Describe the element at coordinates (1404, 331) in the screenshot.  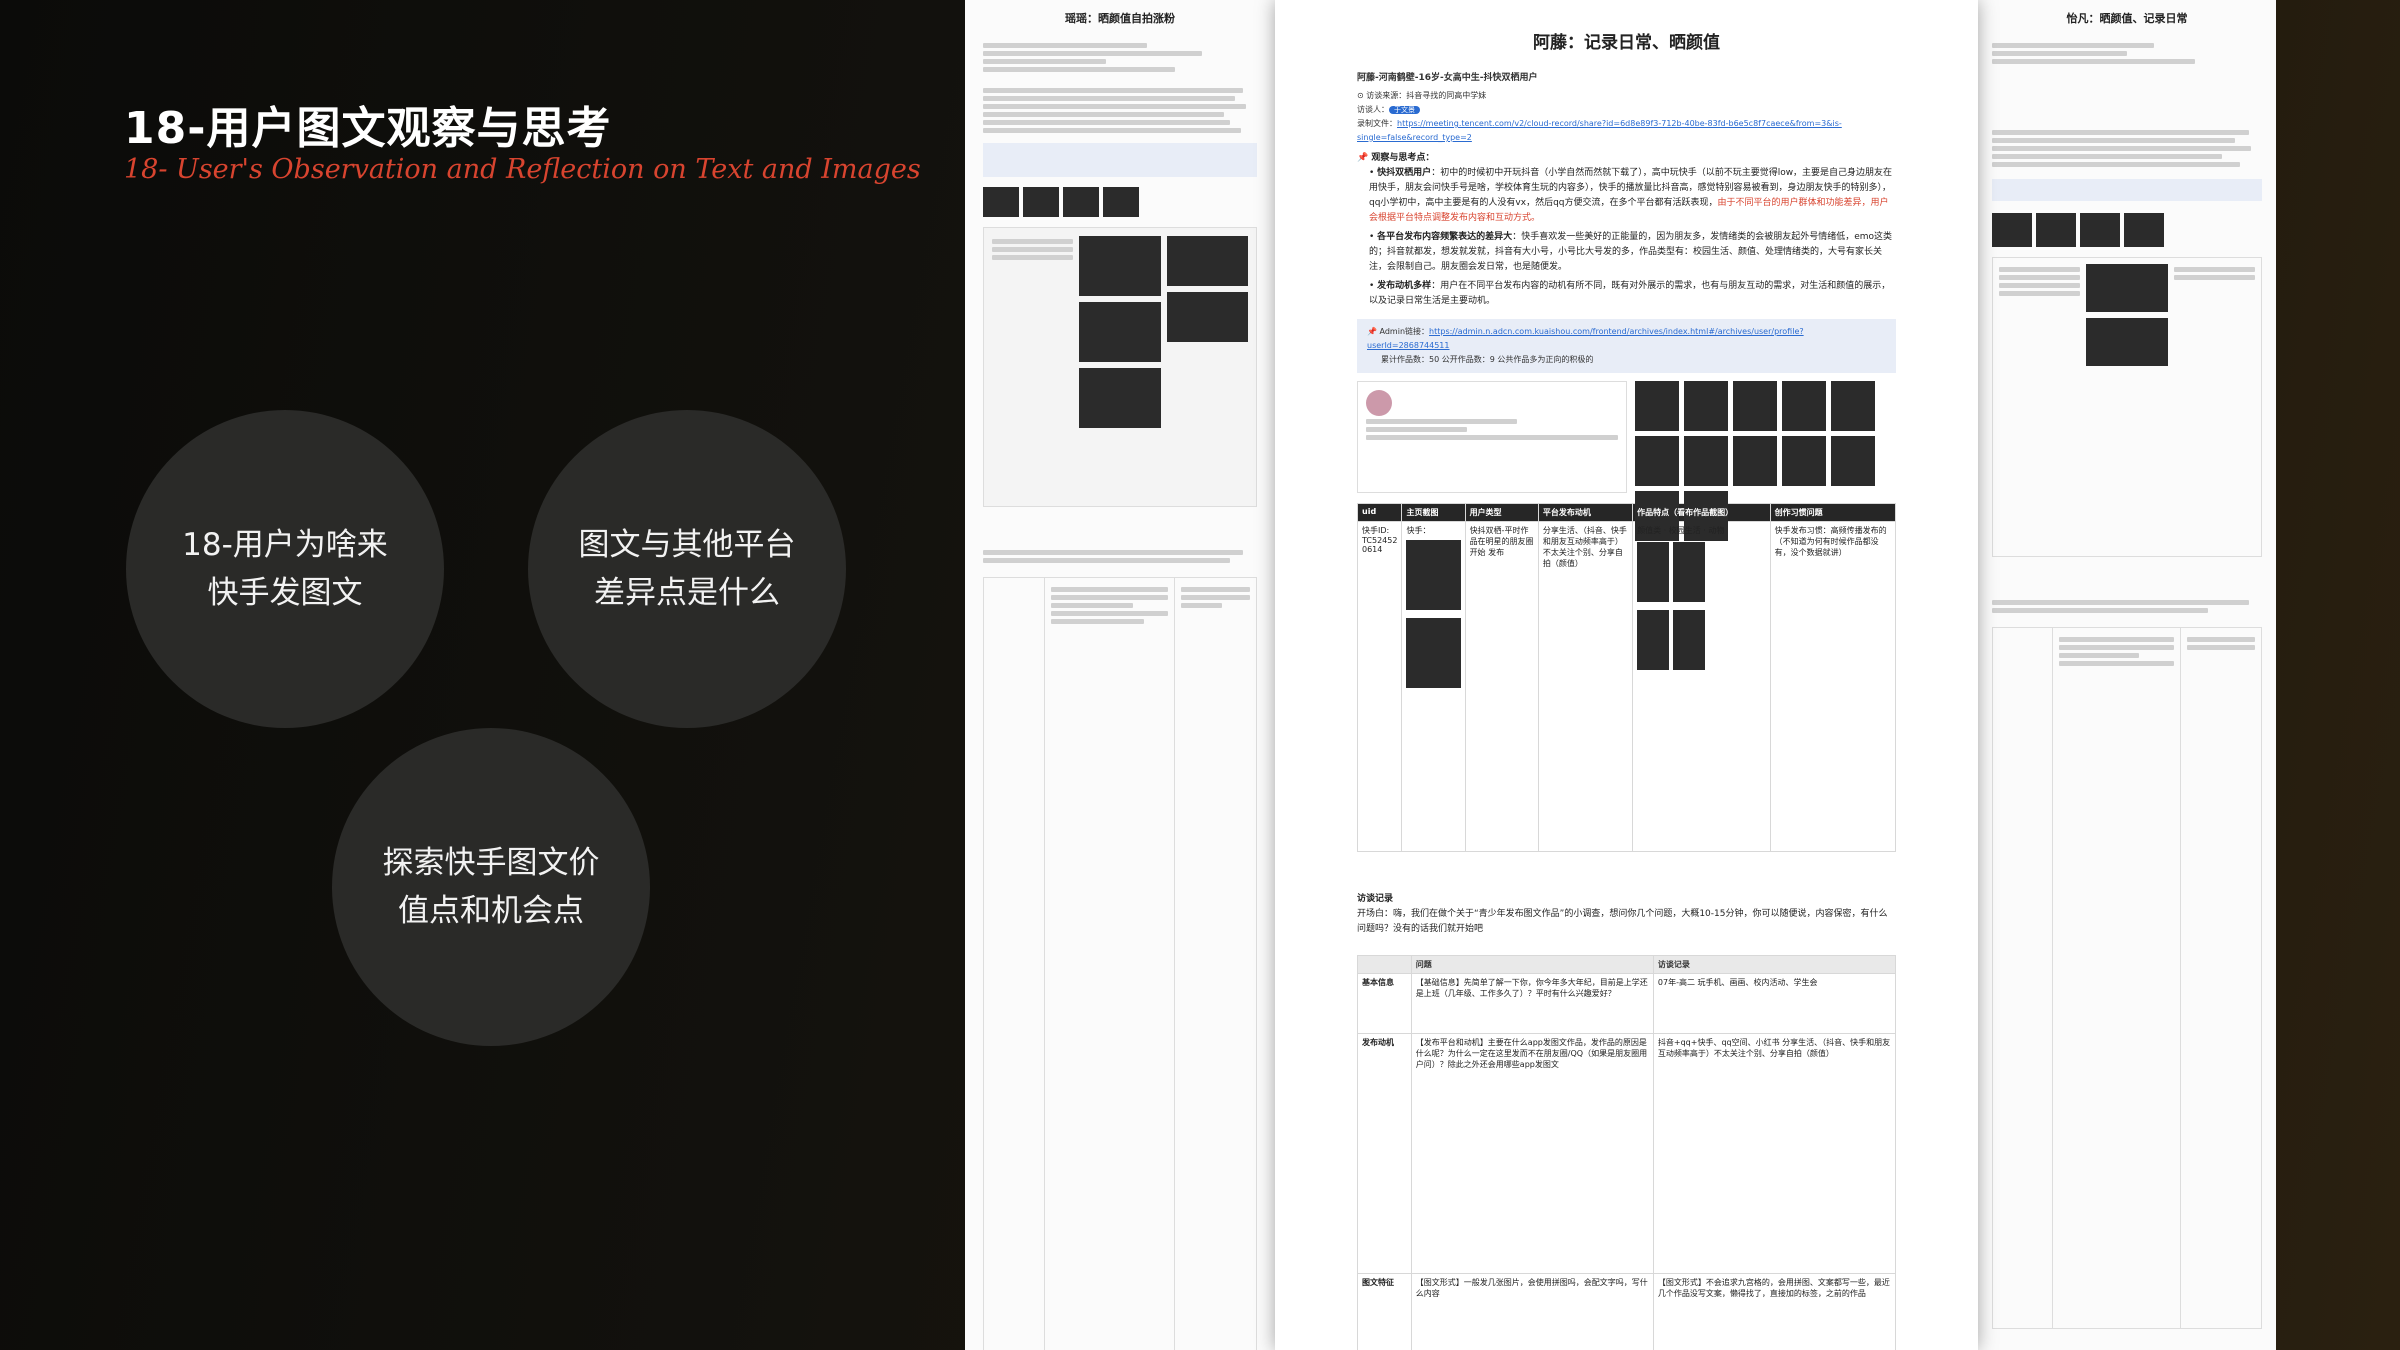
I see `admin-label: Admin链接：` at that location.